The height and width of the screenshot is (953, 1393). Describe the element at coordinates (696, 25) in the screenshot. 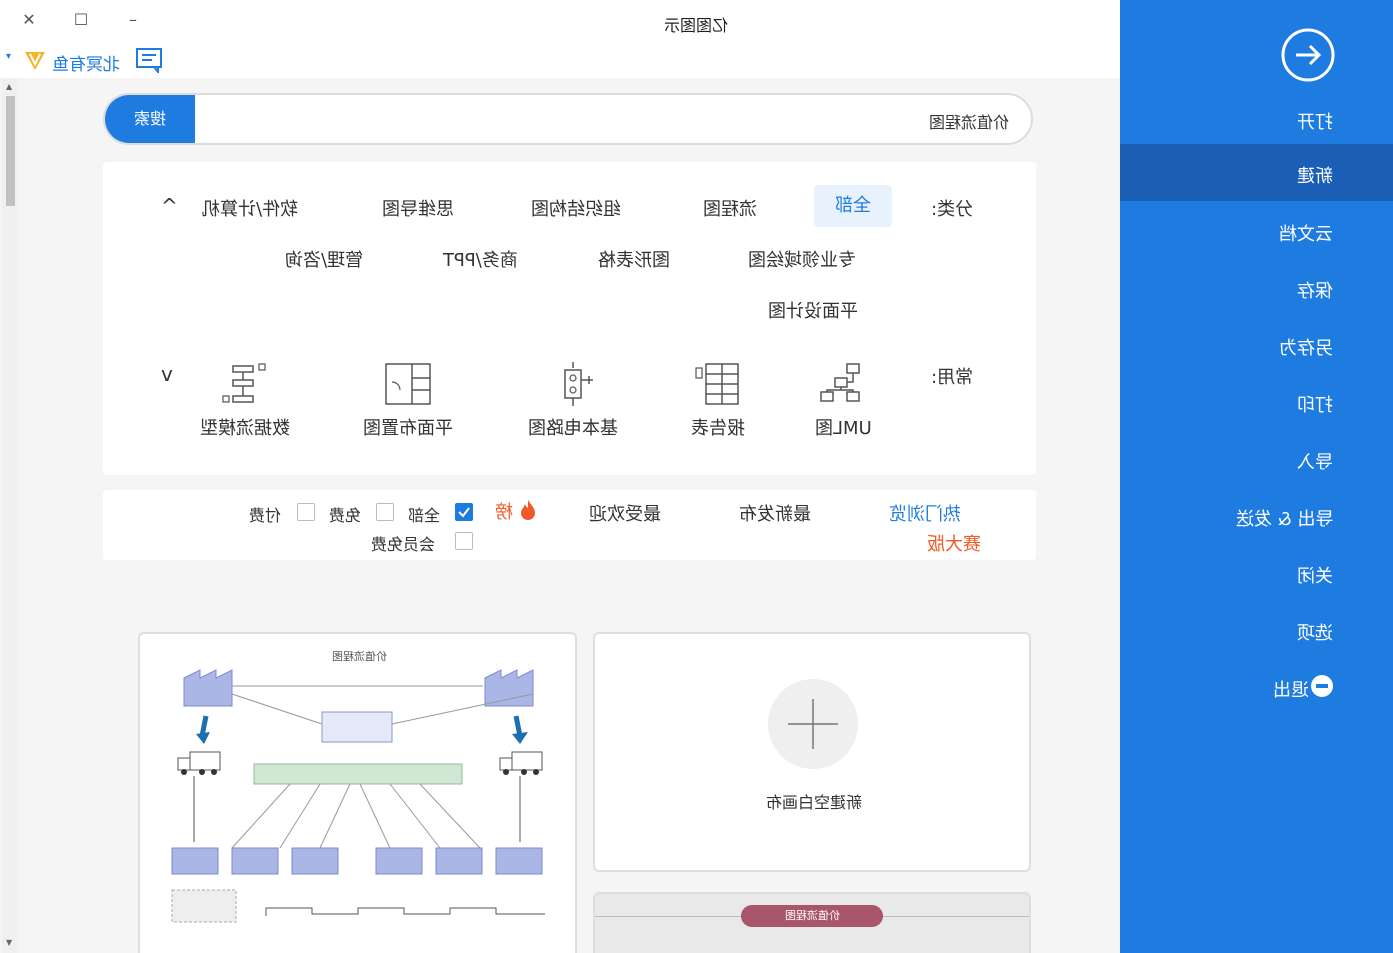

I see `app-title: 亿图图示` at that location.